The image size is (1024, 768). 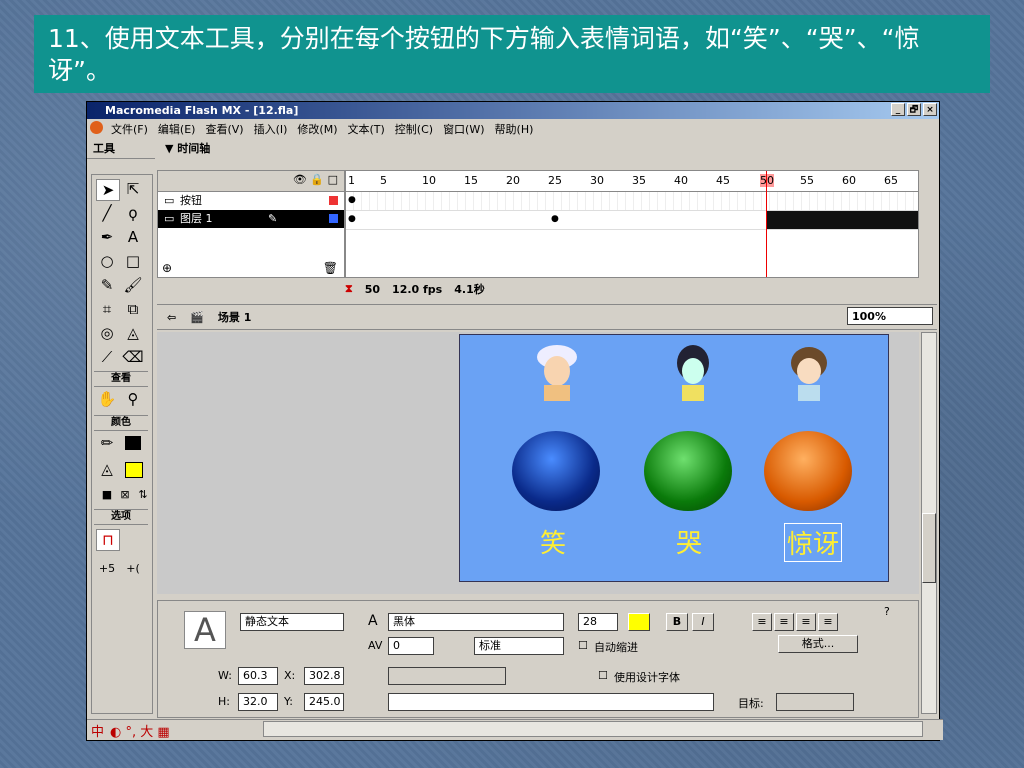 What do you see at coordinates (133, 333) in the screenshot?
I see `paint-bucket-tool-icon: ◬` at bounding box center [133, 333].